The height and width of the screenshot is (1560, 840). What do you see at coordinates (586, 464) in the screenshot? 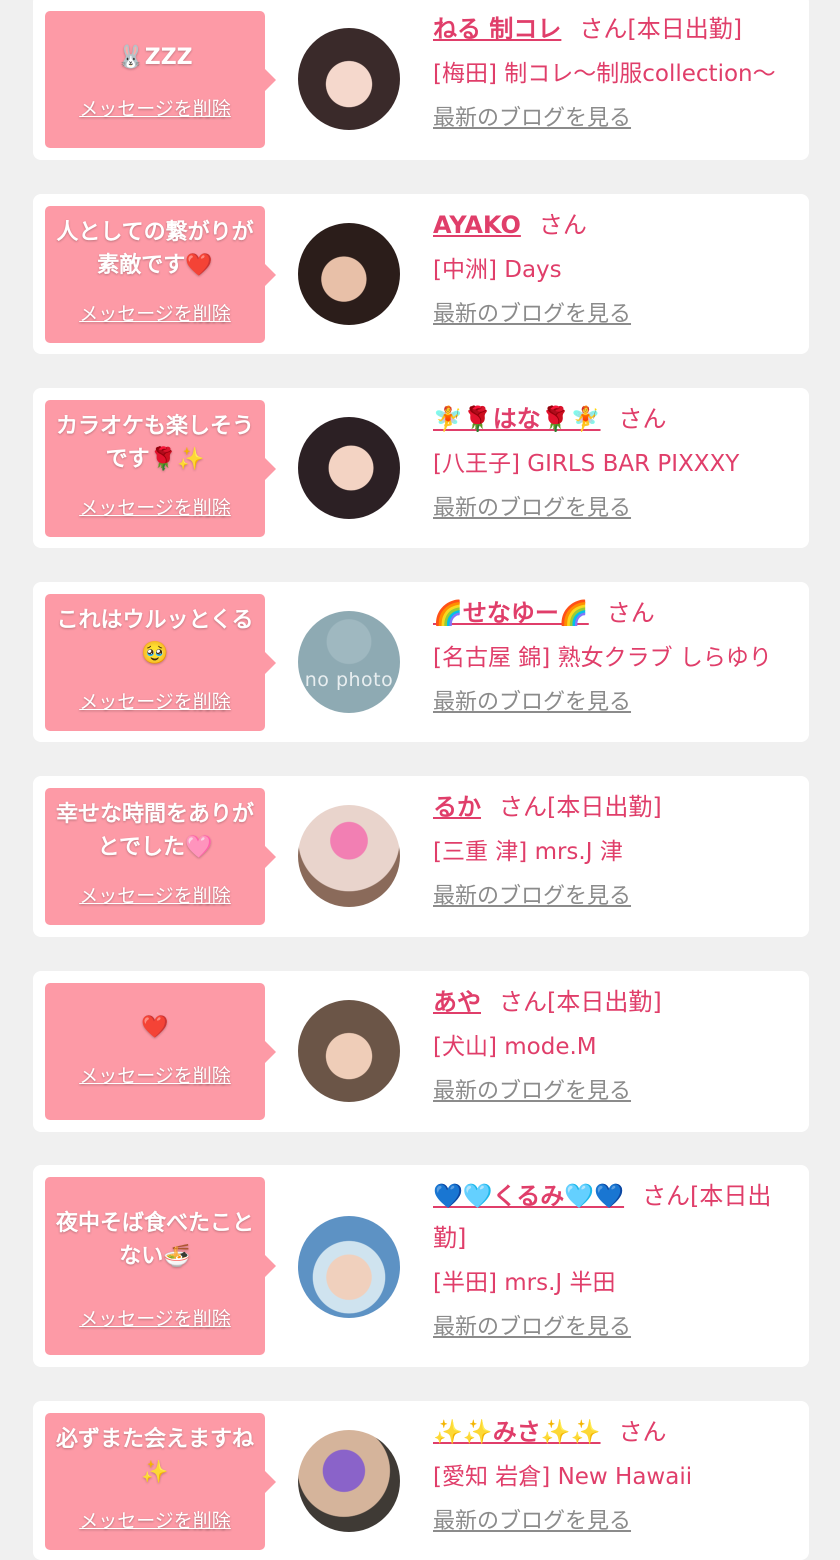
I see `shop-name: [八王子] GIRLS BAR PIXXXY` at bounding box center [586, 464].